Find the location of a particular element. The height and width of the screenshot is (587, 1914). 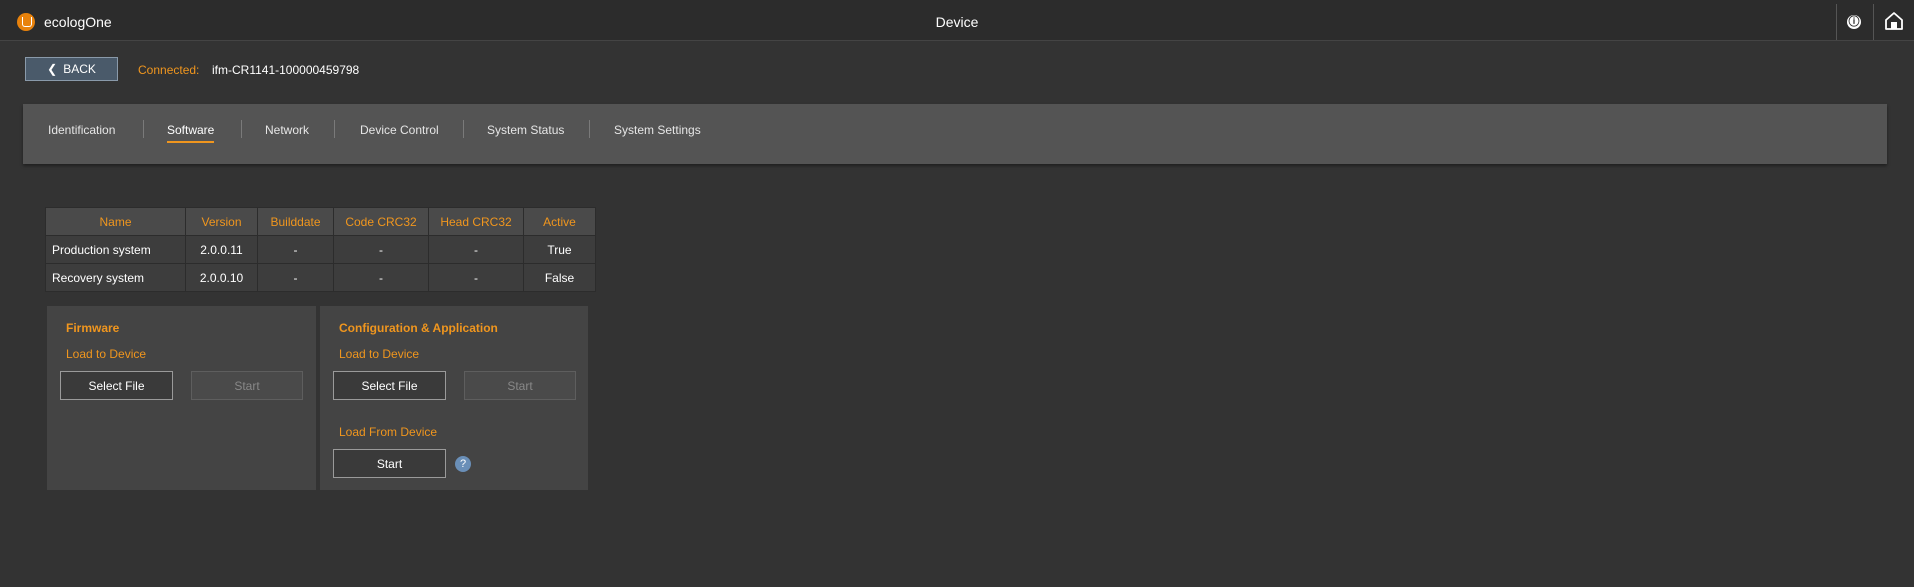

tab-system-settings: System Settings is located at coordinates (657, 130).